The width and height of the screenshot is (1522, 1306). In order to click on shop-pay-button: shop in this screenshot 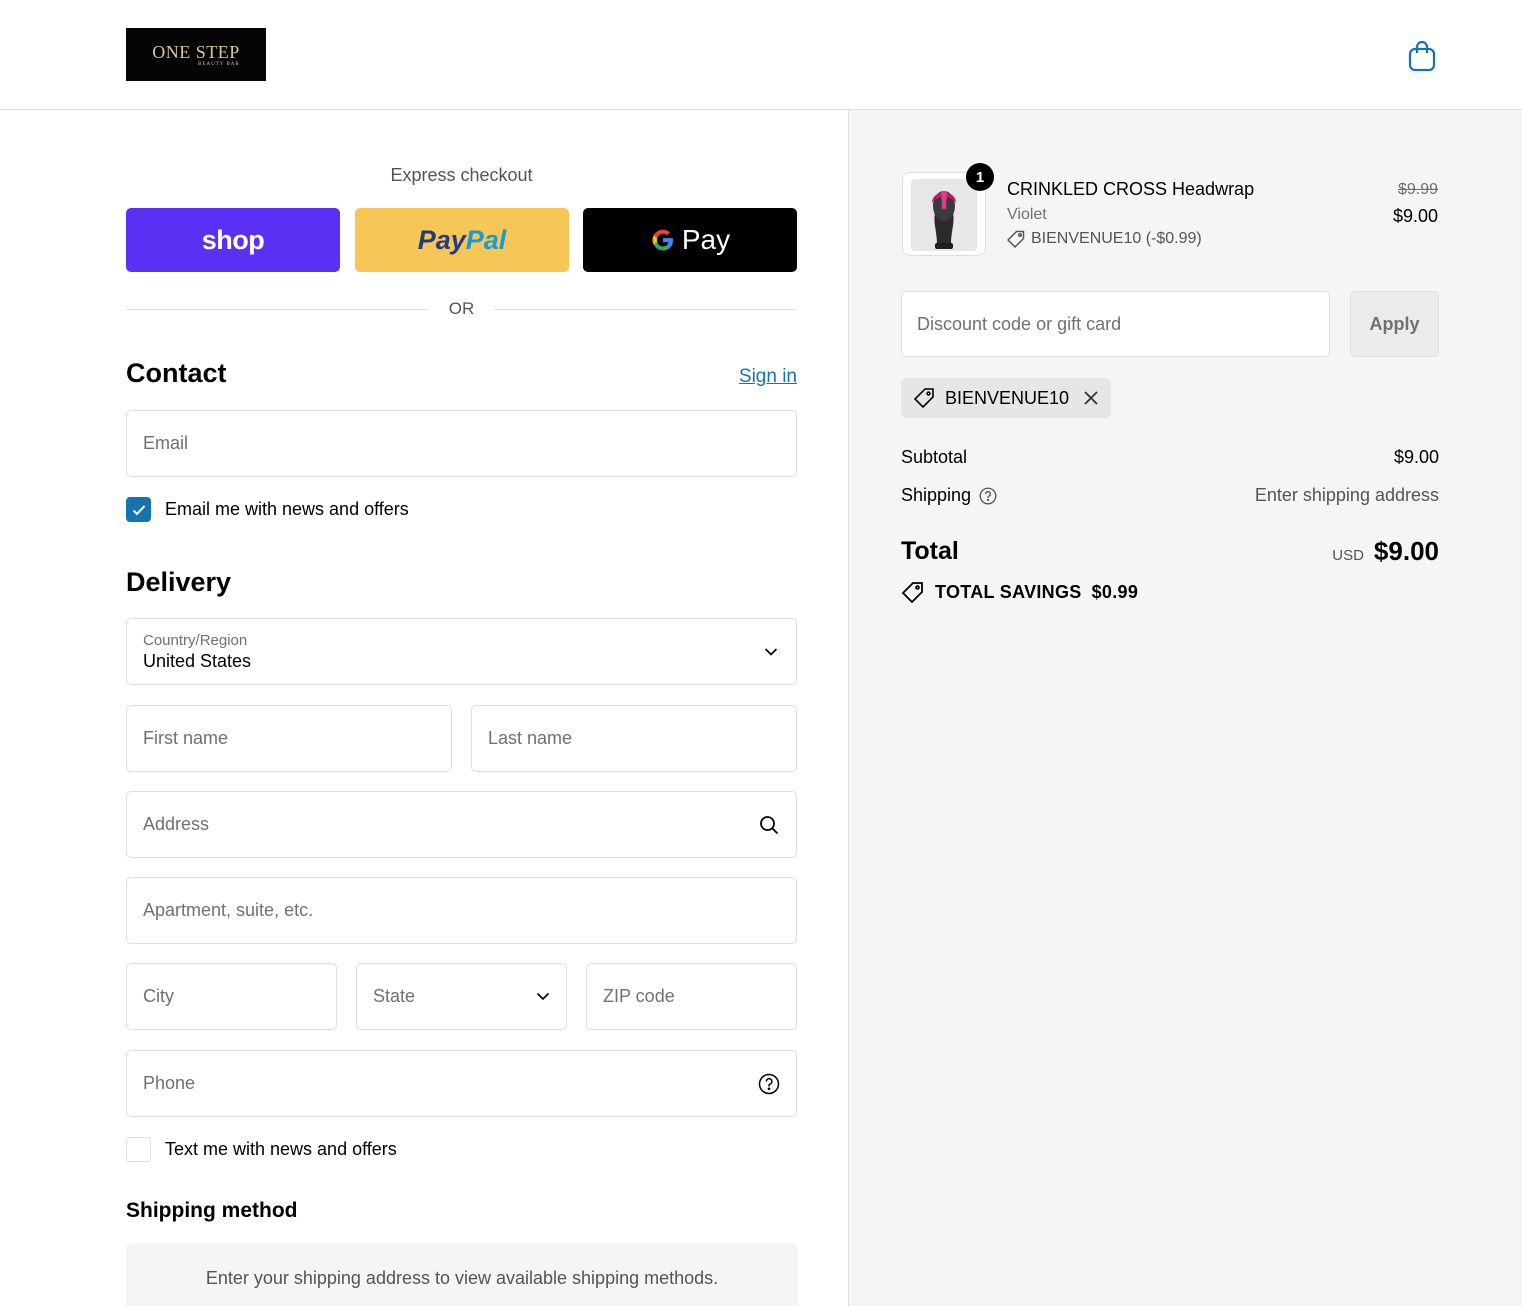, I will do `click(233, 240)`.